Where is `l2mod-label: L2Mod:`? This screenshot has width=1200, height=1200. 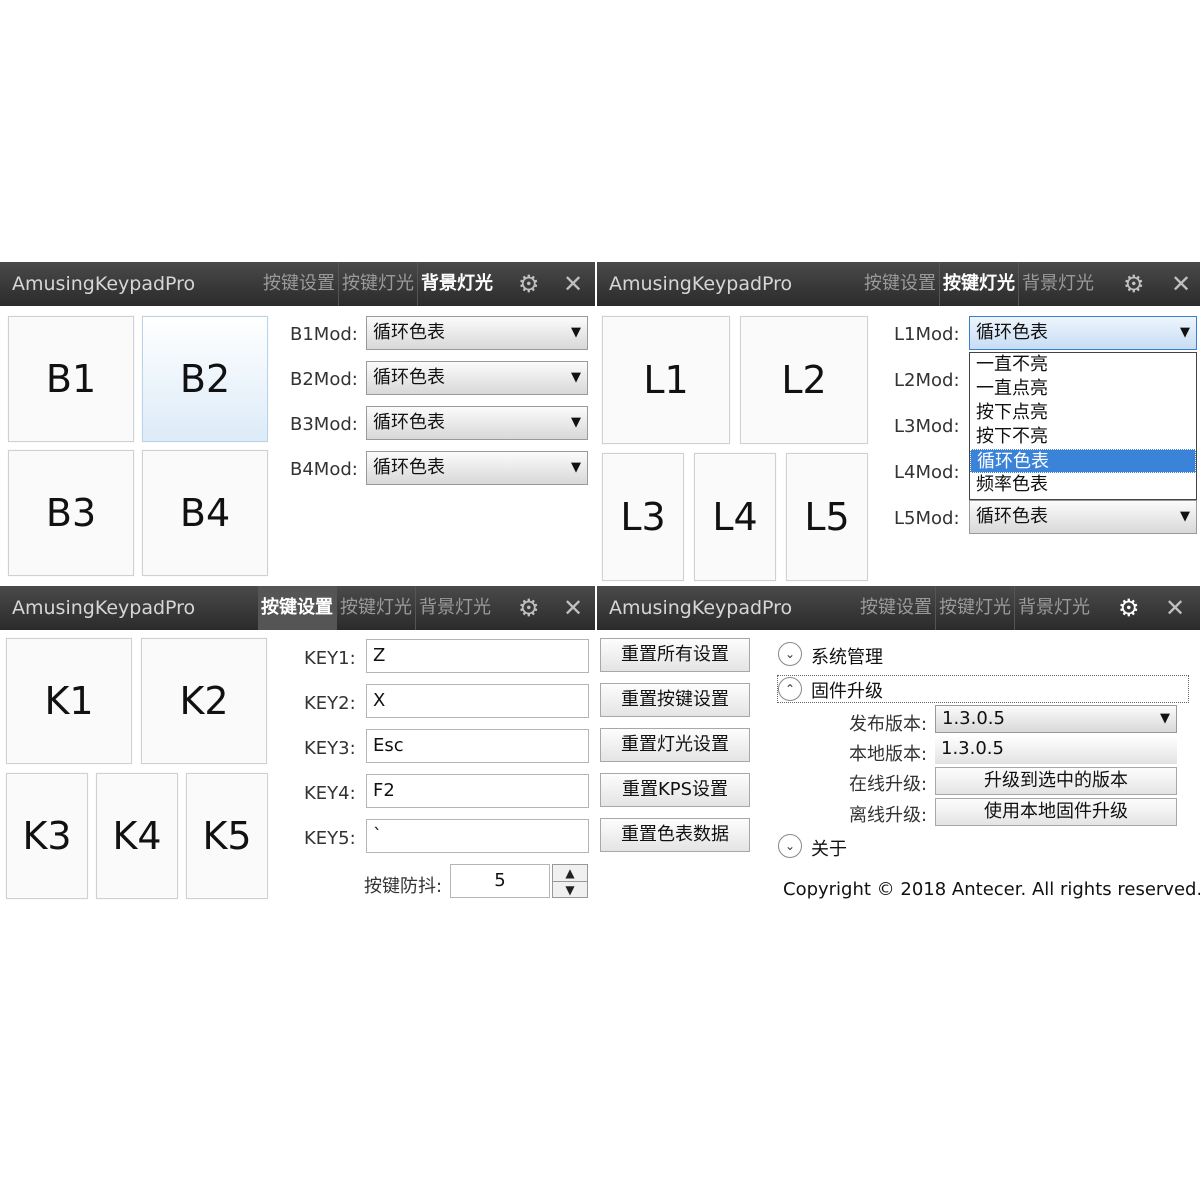 l2mod-label: L2Mod: is located at coordinates (927, 380).